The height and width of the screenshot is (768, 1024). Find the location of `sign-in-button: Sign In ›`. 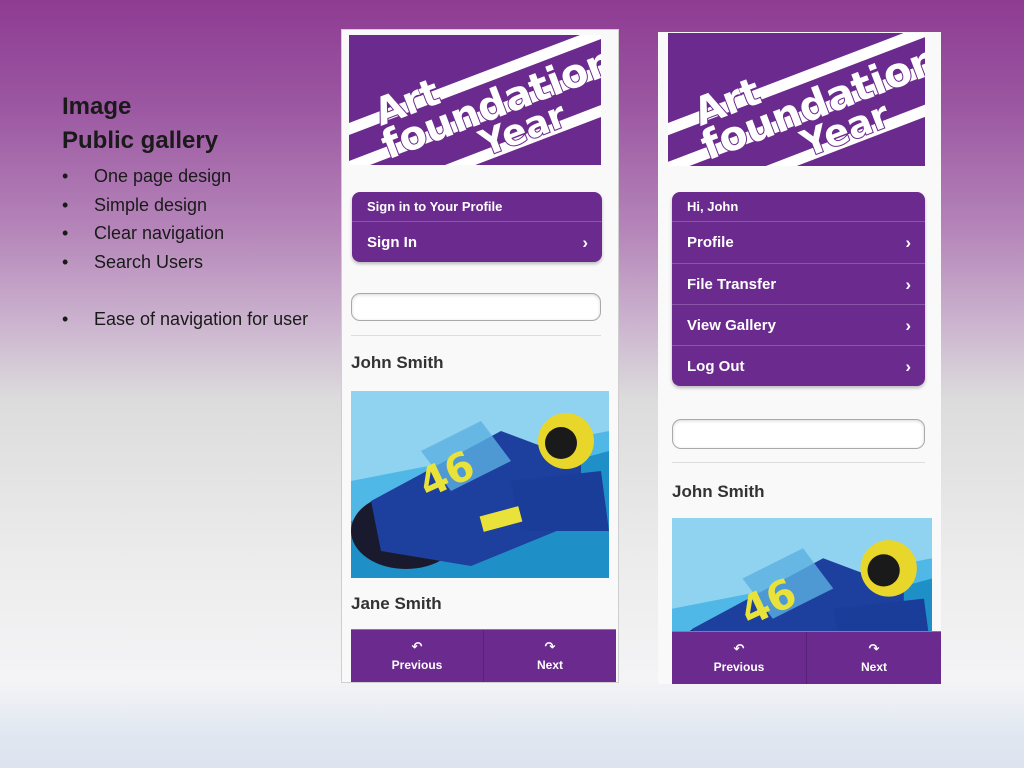

sign-in-button: Sign In › is located at coordinates (477, 242).